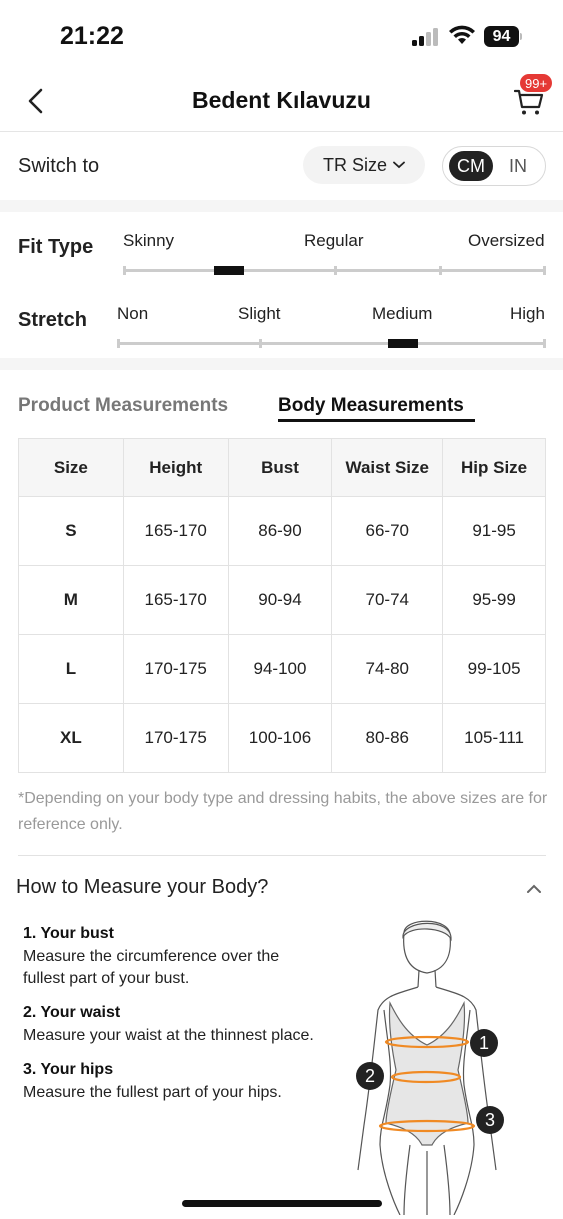 Image resolution: width=563 pixels, height=1219 pixels. What do you see at coordinates (72, 1012) in the screenshot?
I see `step-title: 2. Your waist` at bounding box center [72, 1012].